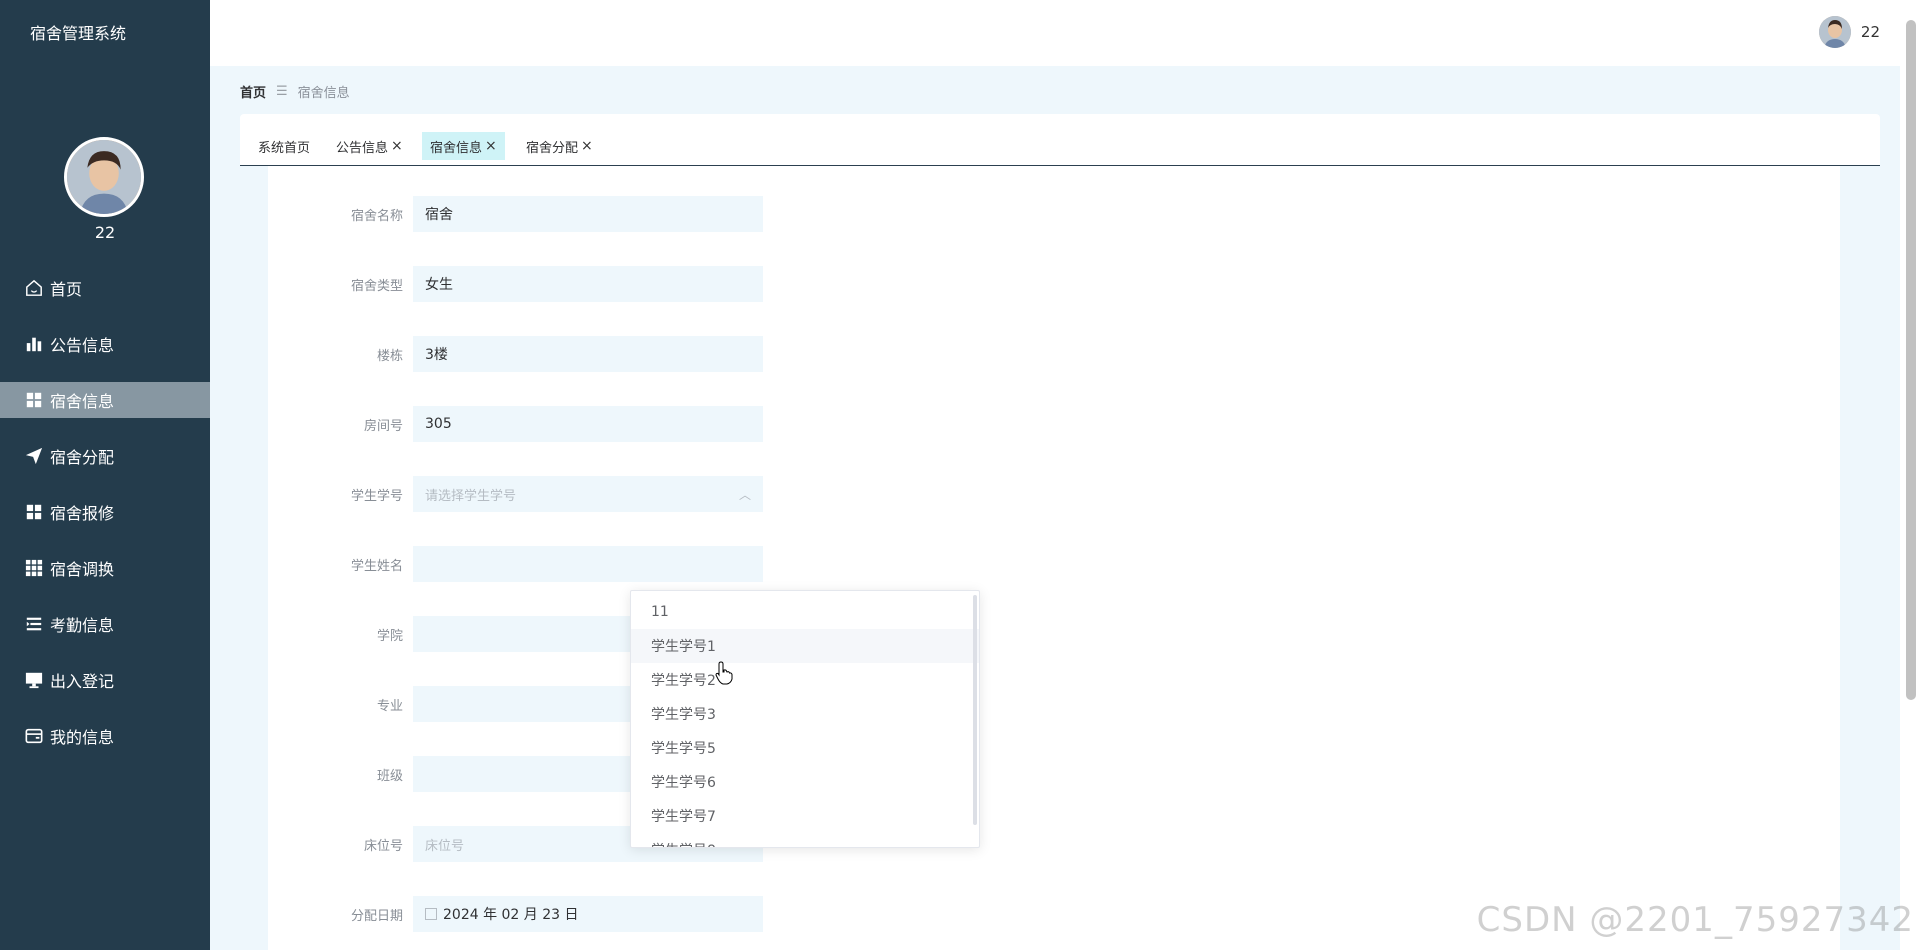  I want to click on form-label: 宿舍类型, so click(376, 286).